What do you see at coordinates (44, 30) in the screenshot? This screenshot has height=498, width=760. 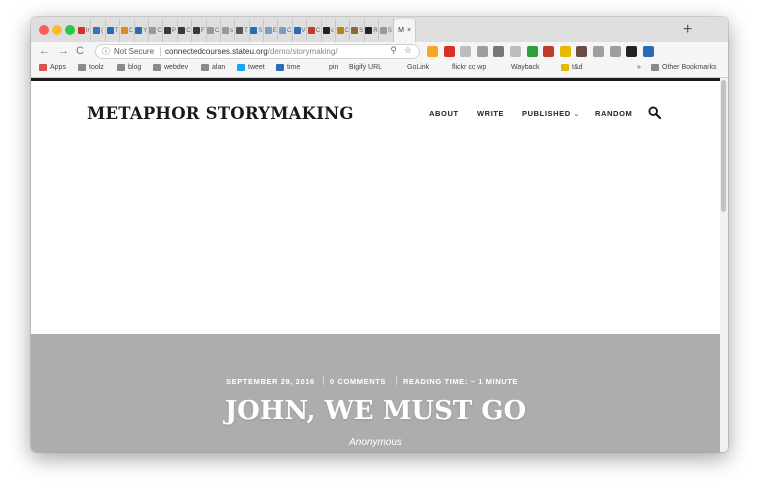 I see `close-window-button` at bounding box center [44, 30].